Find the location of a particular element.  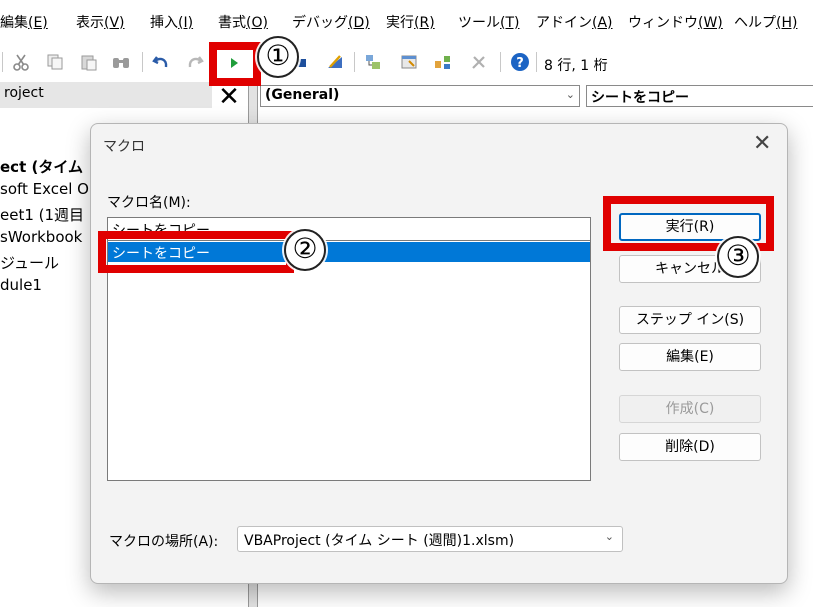

menu-window: ウィンドウ(W) is located at coordinates (675, 22).